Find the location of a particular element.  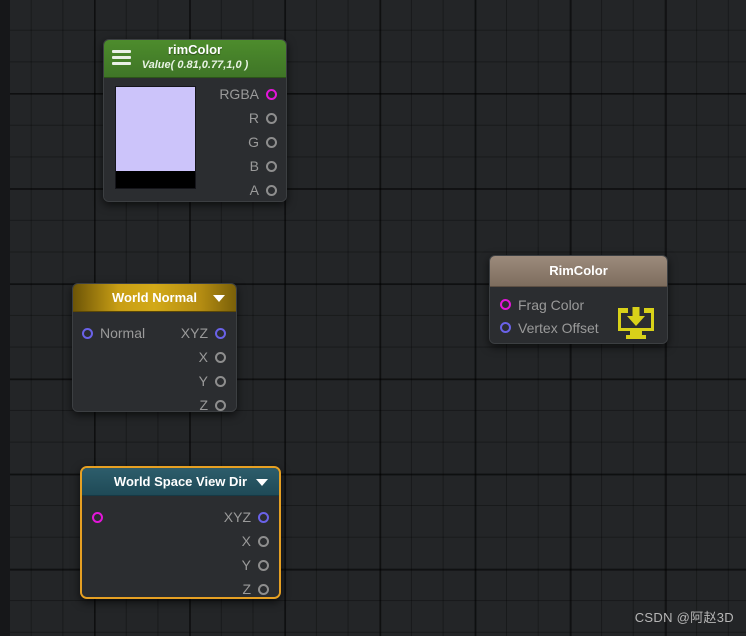

node-body-world-normal: Normal XYZ X Y Z is located at coordinates (154, 362).